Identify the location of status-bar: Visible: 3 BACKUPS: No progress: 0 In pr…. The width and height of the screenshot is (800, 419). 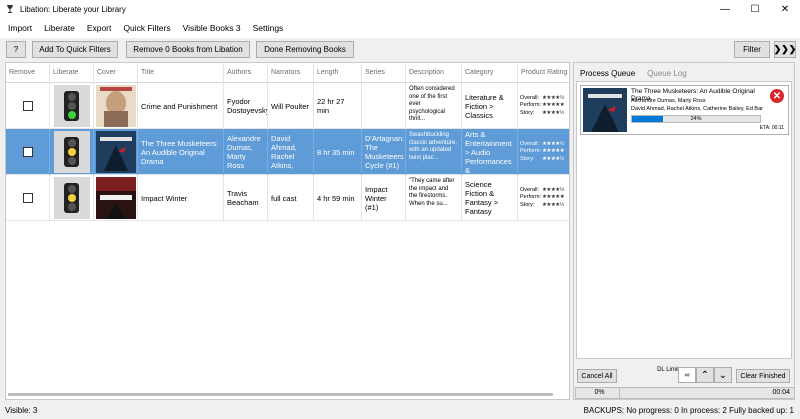
(400, 410).